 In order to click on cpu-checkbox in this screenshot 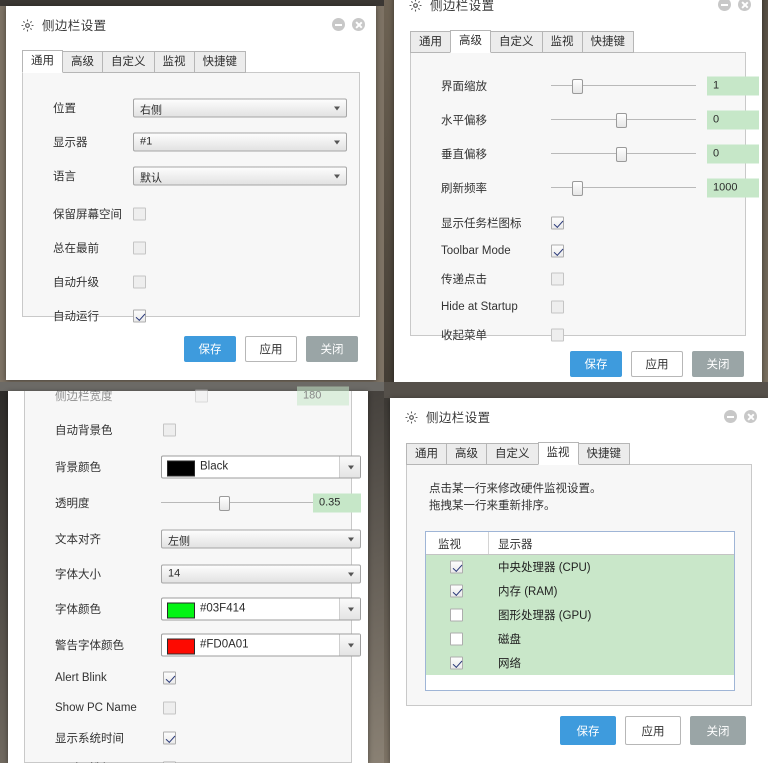, I will do `click(456, 567)`.